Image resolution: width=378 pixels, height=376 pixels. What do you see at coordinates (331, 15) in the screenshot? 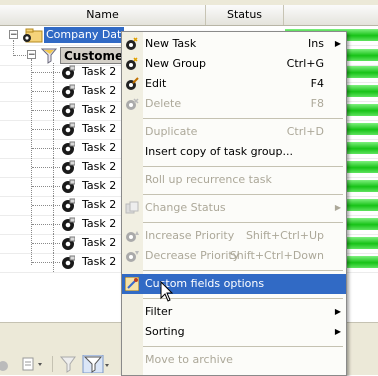
I see `column-header-progress` at bounding box center [331, 15].